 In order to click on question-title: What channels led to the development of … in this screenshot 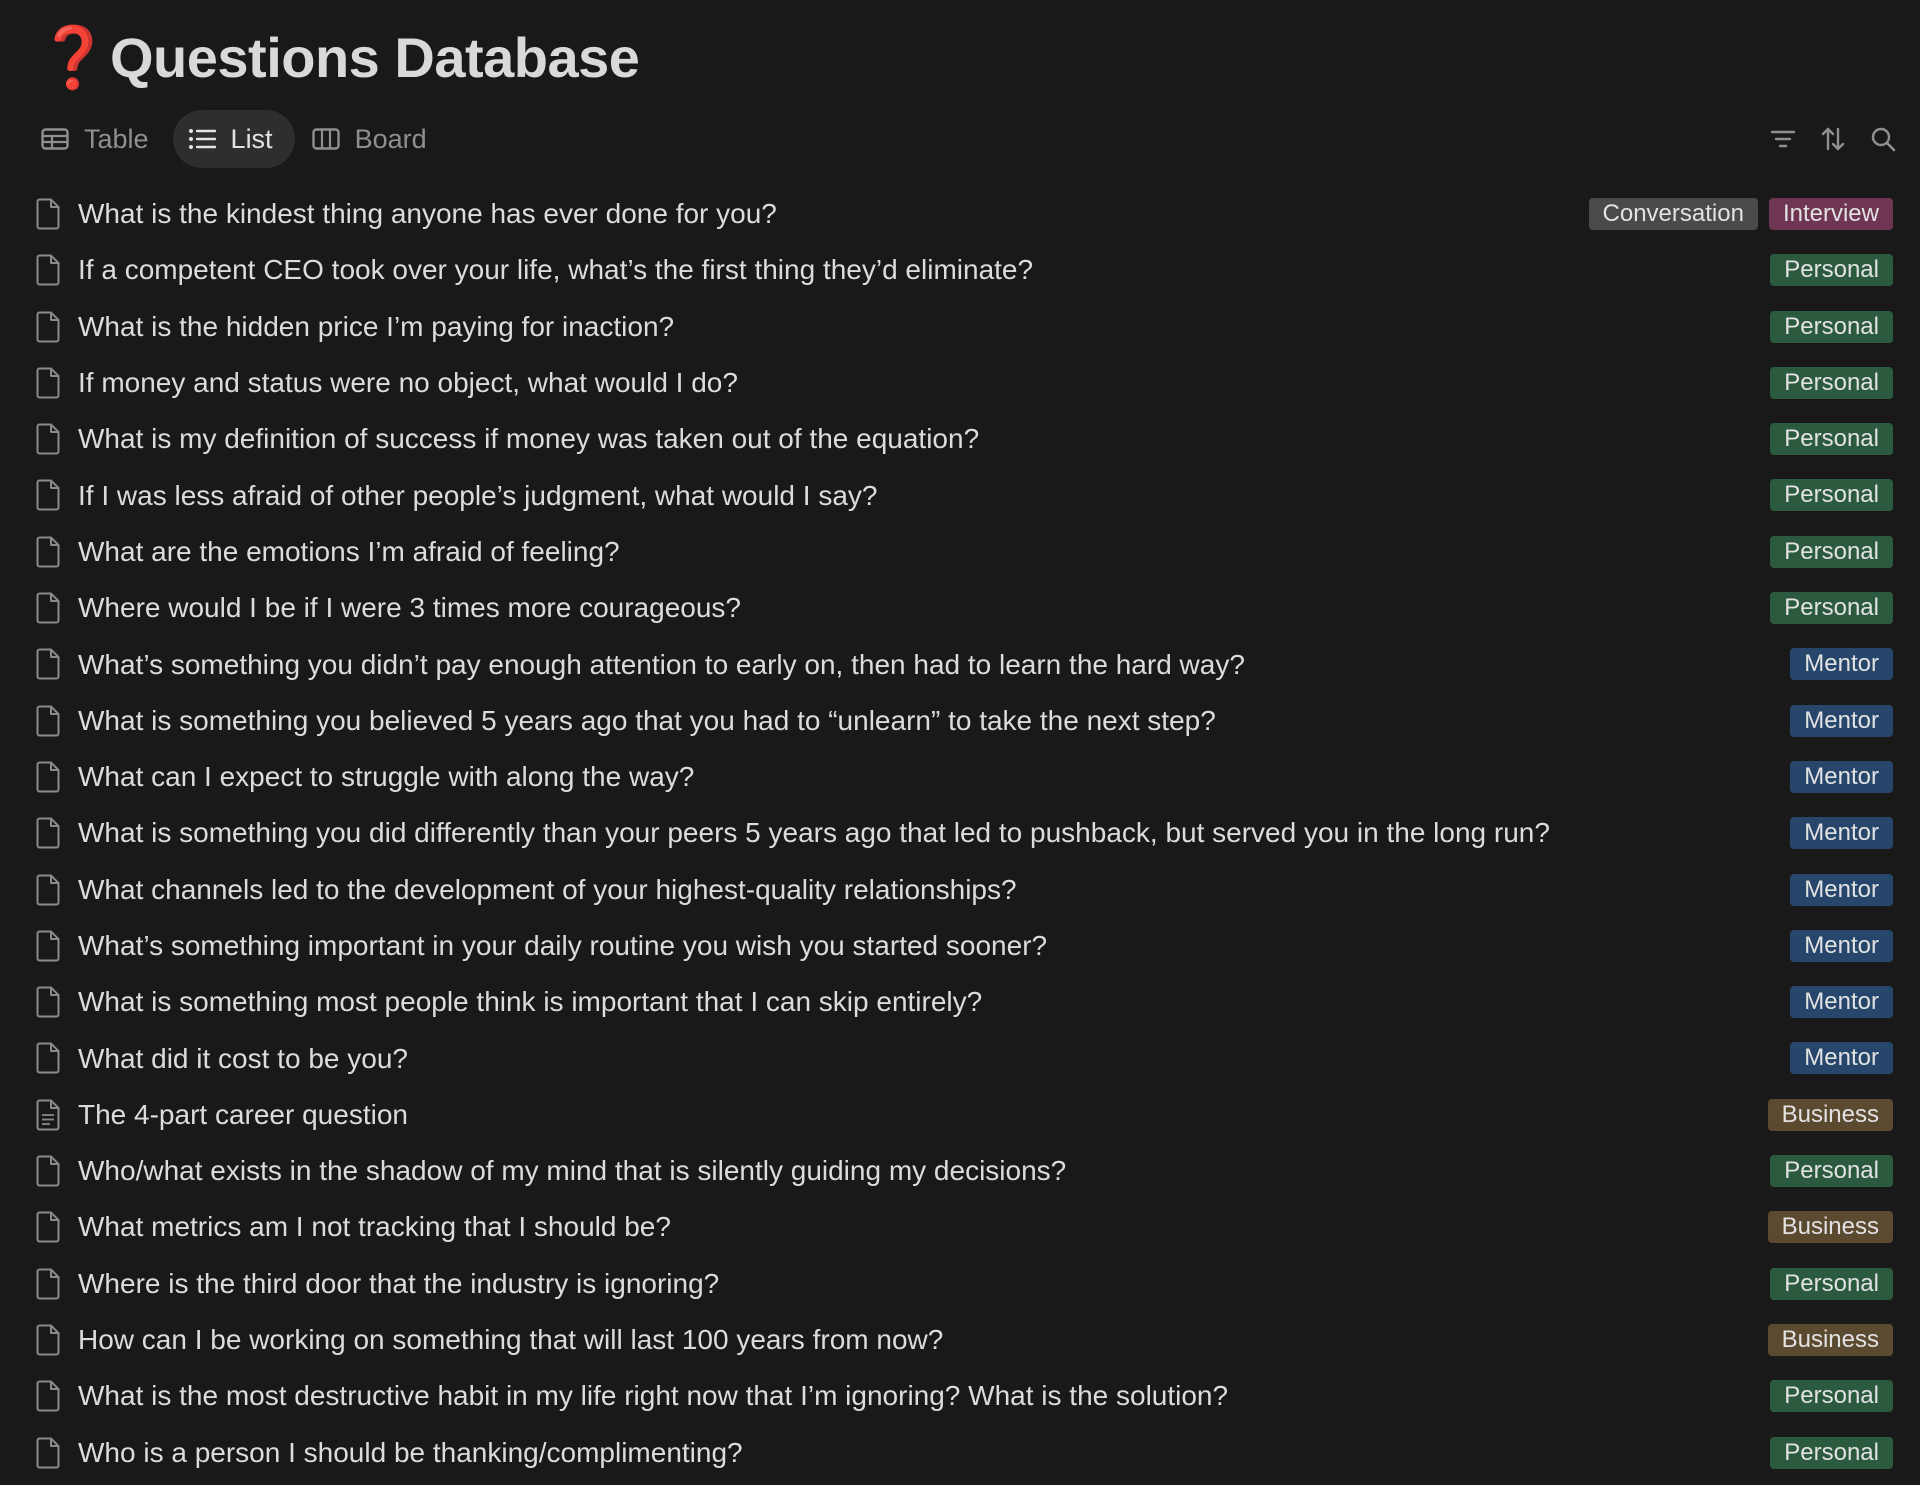, I will do `click(547, 889)`.